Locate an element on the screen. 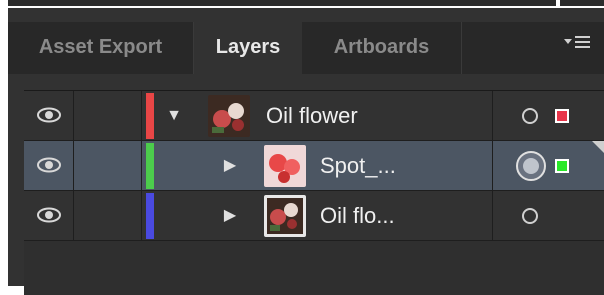 This screenshot has width=604, height=295. top-border is located at coordinates (282, 3).